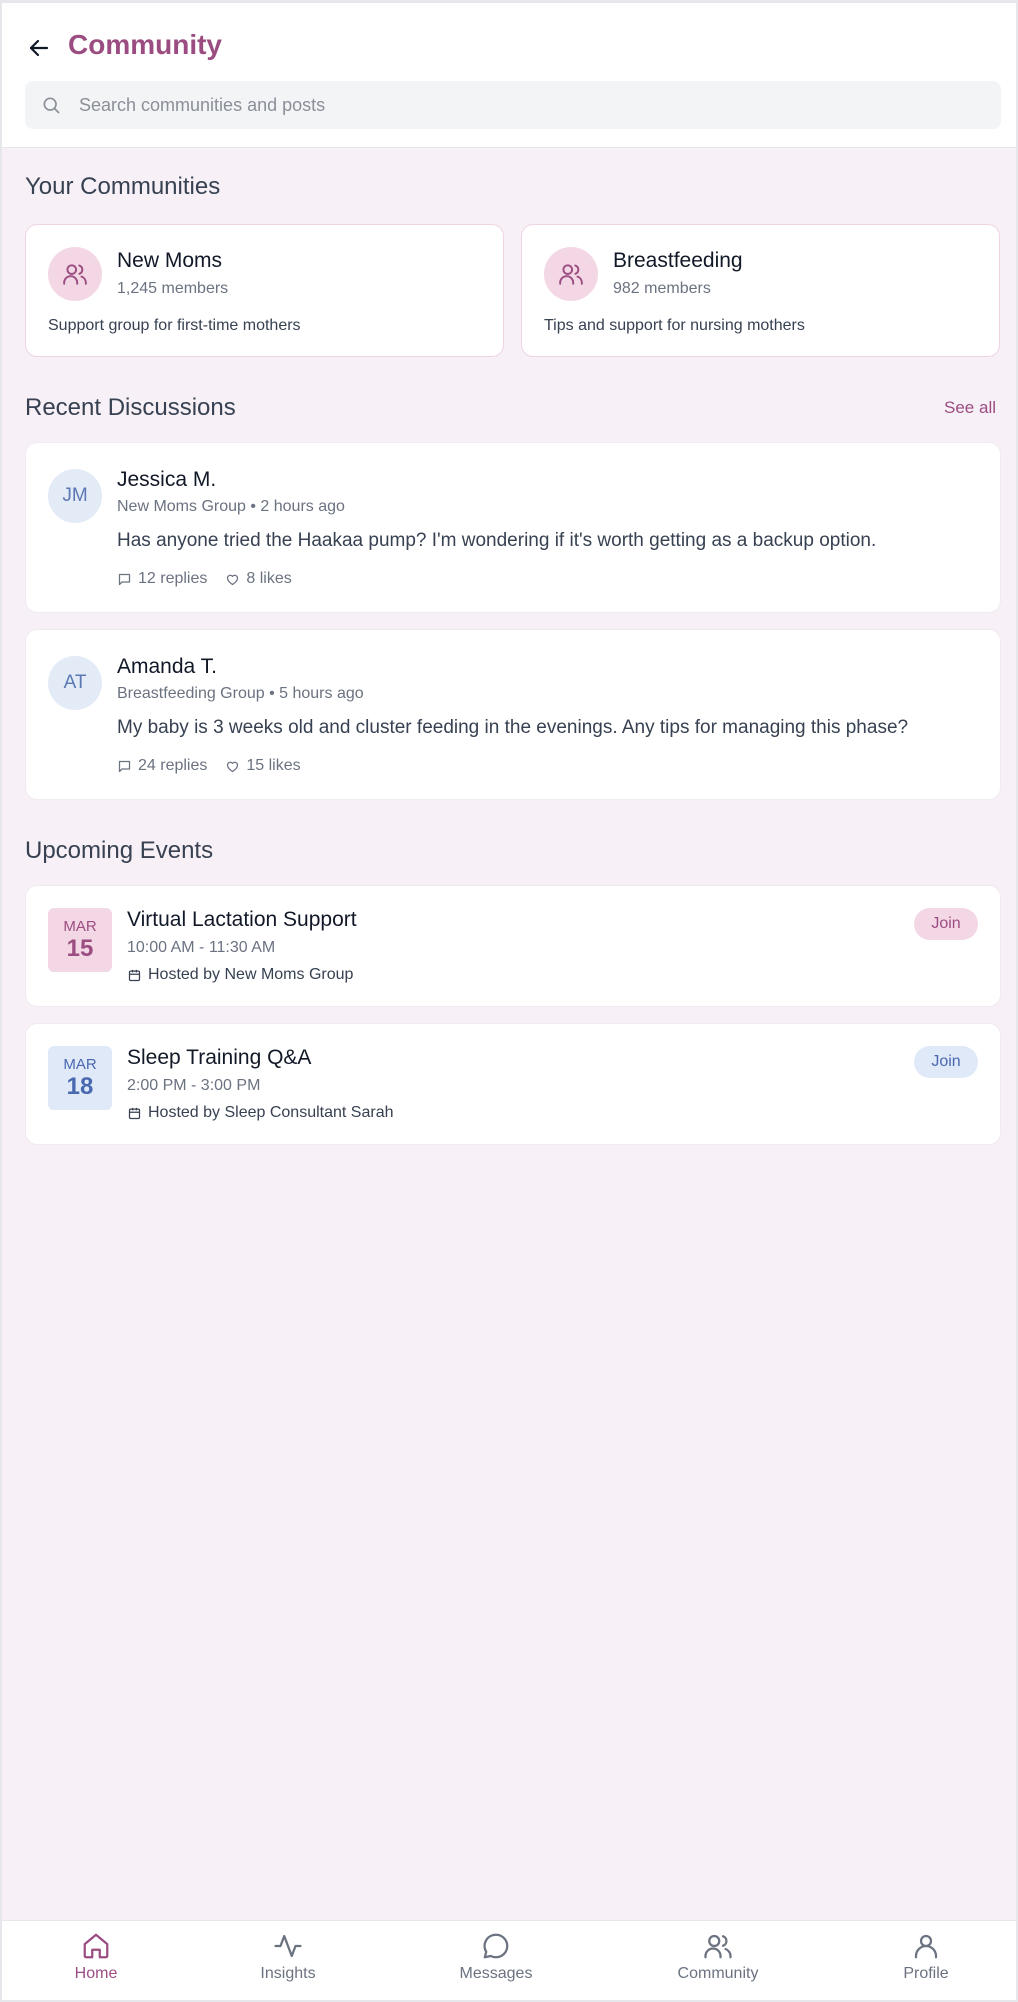 The image size is (1018, 2002). I want to click on user-icon, so click(926, 1946).